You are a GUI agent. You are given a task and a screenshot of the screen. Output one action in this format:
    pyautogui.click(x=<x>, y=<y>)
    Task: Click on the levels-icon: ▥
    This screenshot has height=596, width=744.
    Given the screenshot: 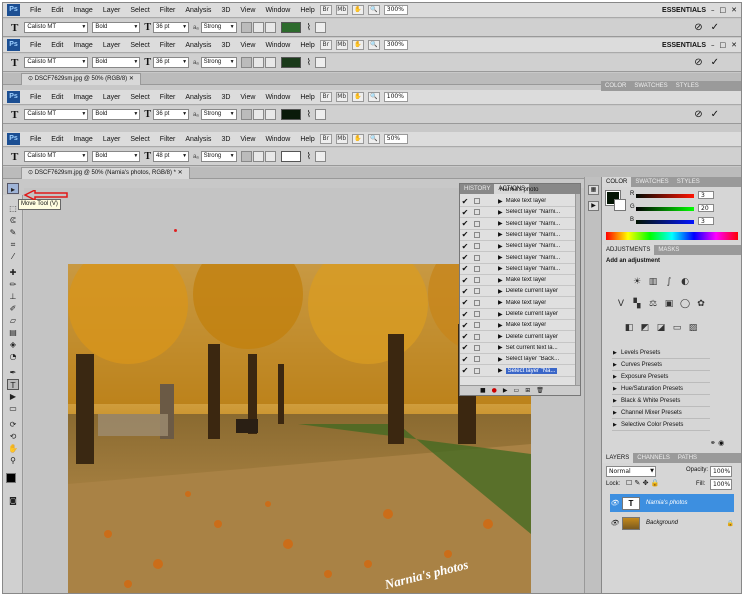 What is the action you would take?
    pyautogui.click(x=653, y=282)
    